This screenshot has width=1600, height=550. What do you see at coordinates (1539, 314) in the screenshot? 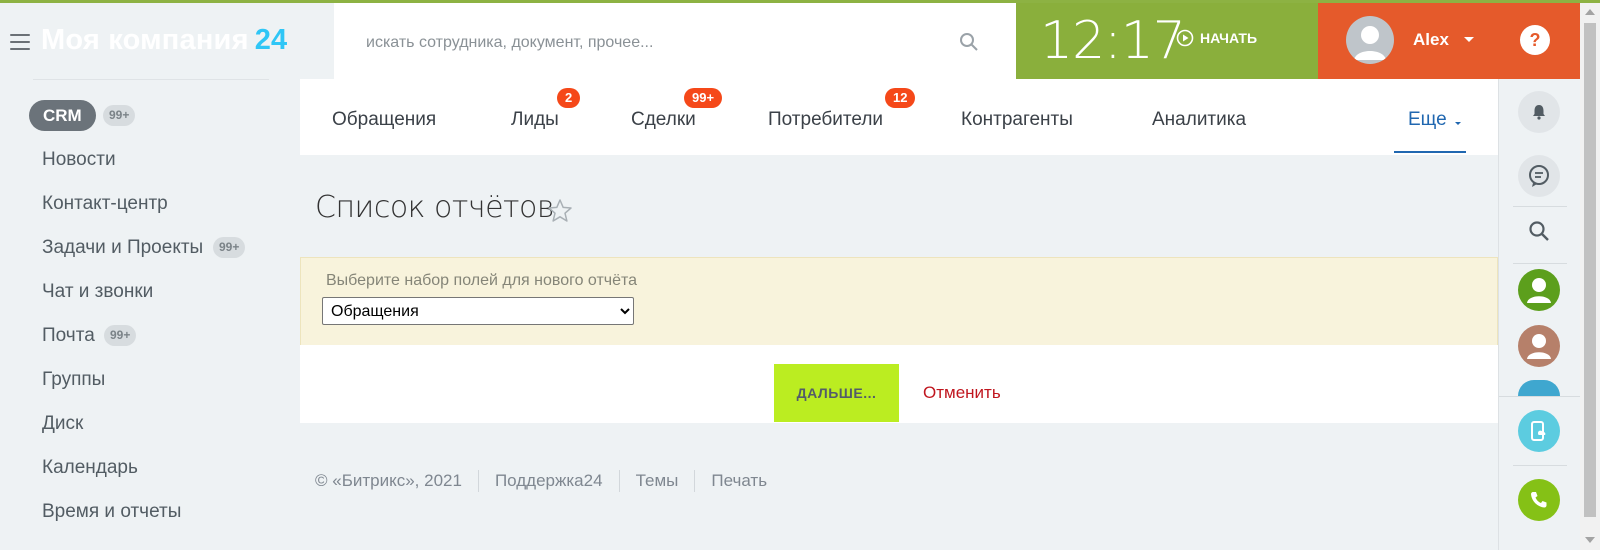
I see `right-panel` at bounding box center [1539, 314].